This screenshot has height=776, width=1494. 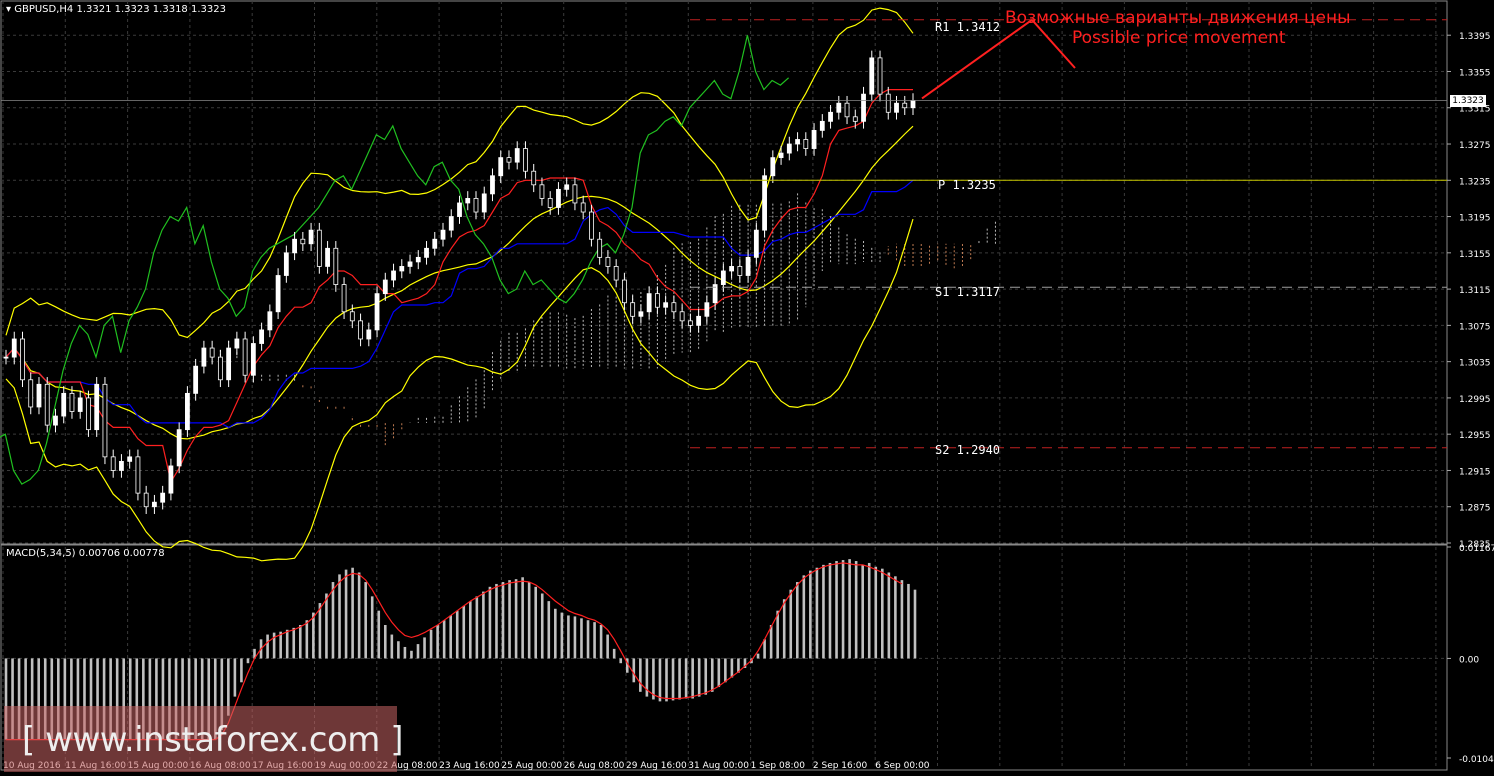 I want to click on y-tick-label: 1.2995, so click(x=1475, y=400).